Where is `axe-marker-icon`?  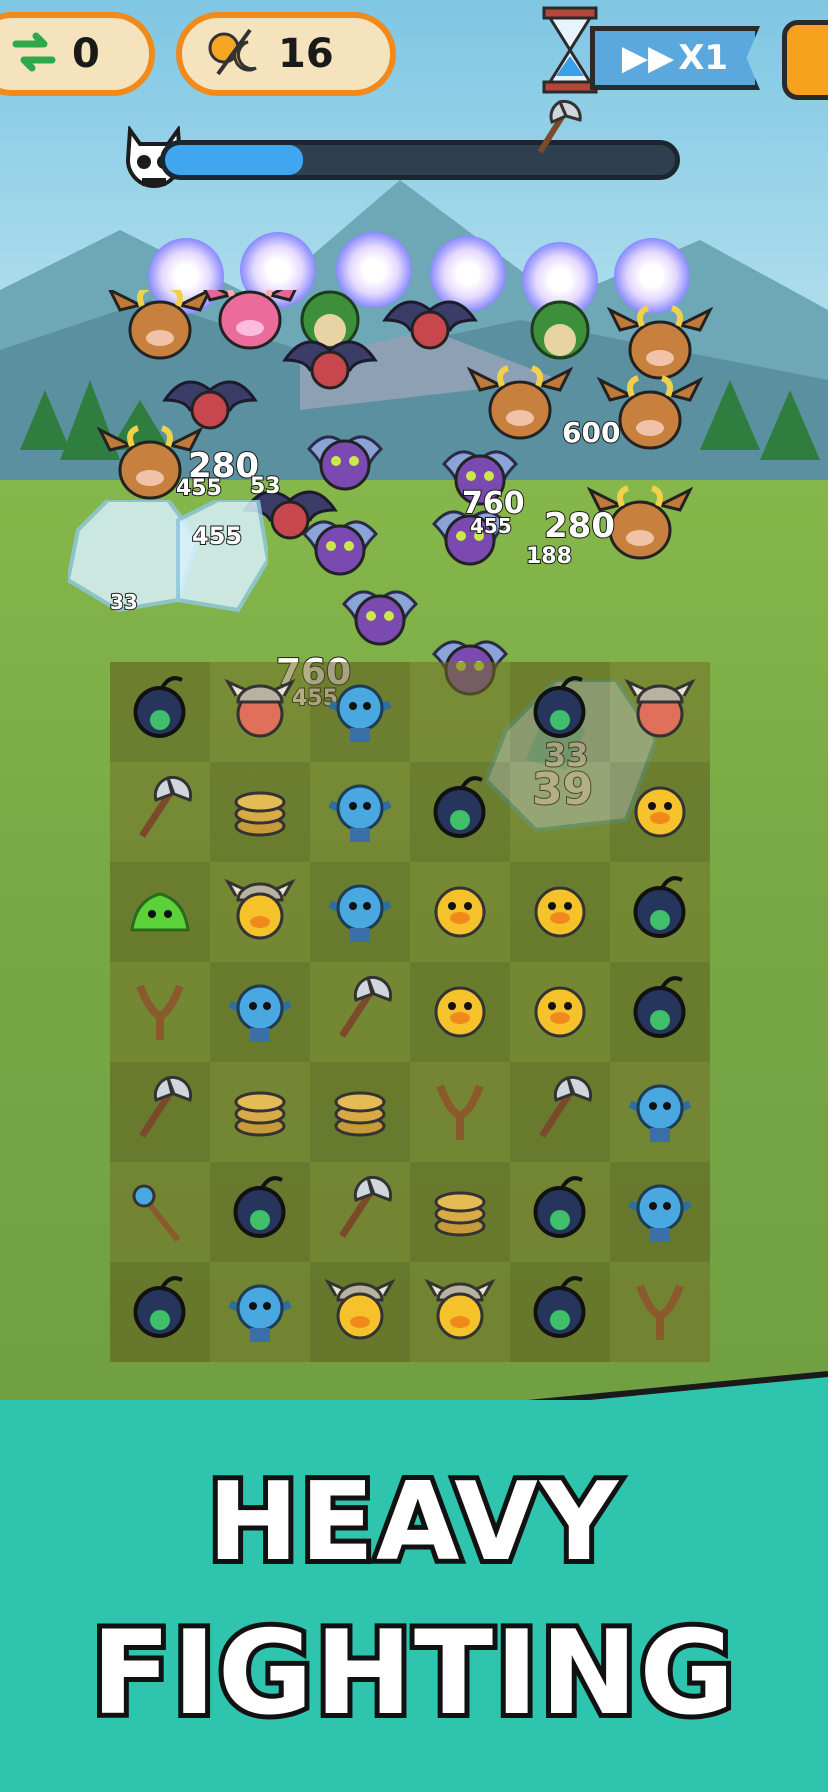 axe-marker-icon is located at coordinates (557, 128).